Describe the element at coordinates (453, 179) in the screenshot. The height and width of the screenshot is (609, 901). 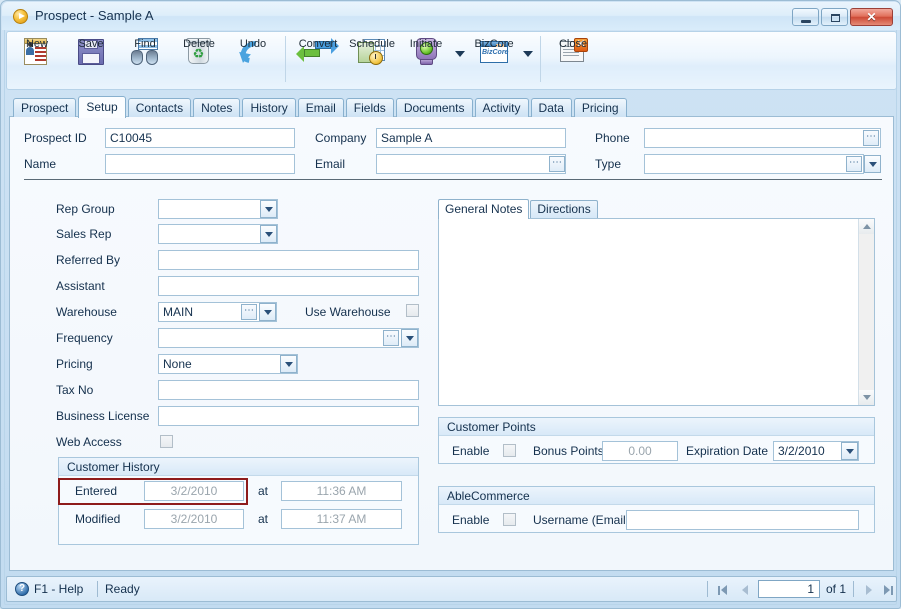
I see `header-separator` at that location.